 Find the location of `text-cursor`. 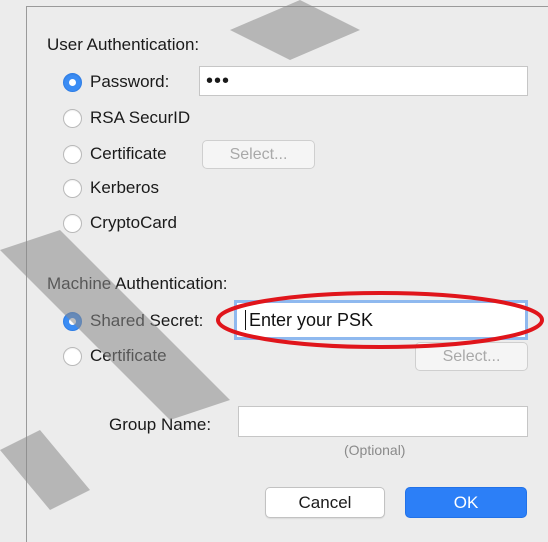

text-cursor is located at coordinates (245, 320).